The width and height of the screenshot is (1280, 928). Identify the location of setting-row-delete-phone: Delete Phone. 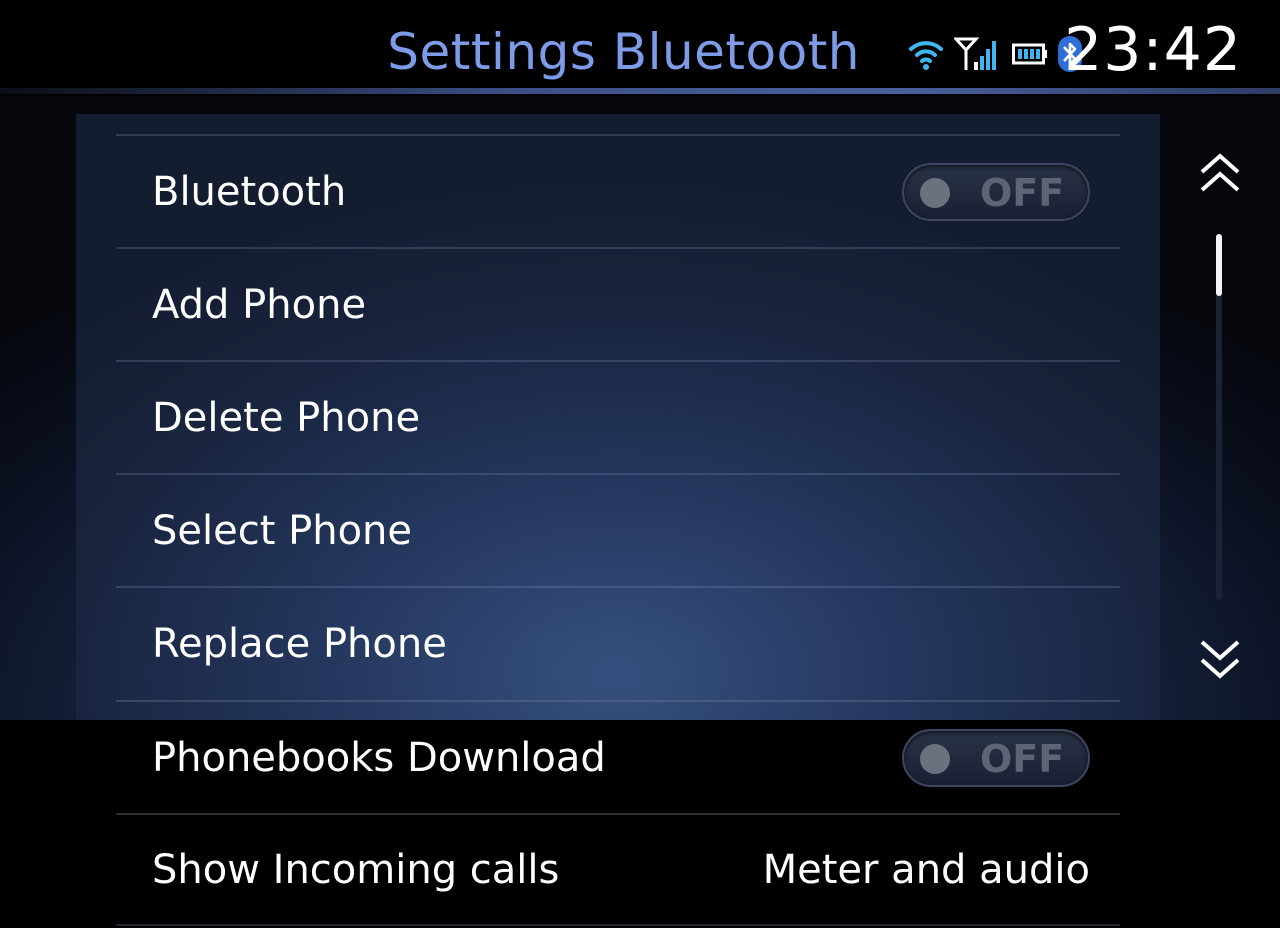
(618, 416).